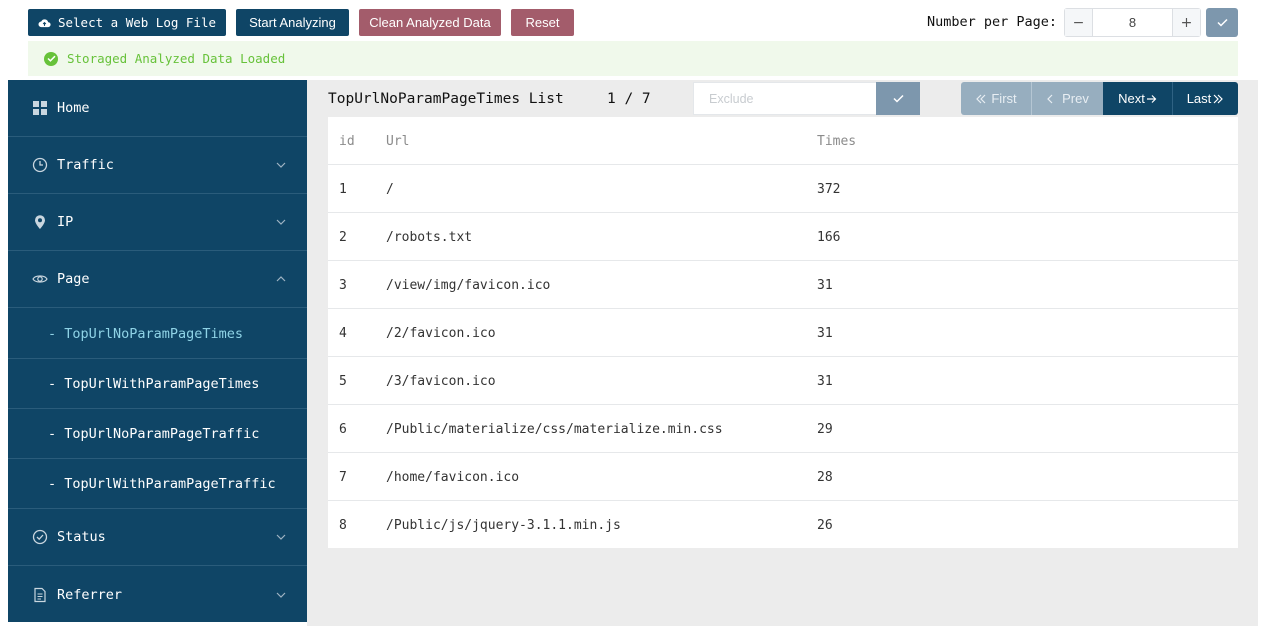 The image size is (1266, 634). I want to click on column-header-id: id, so click(347, 141).